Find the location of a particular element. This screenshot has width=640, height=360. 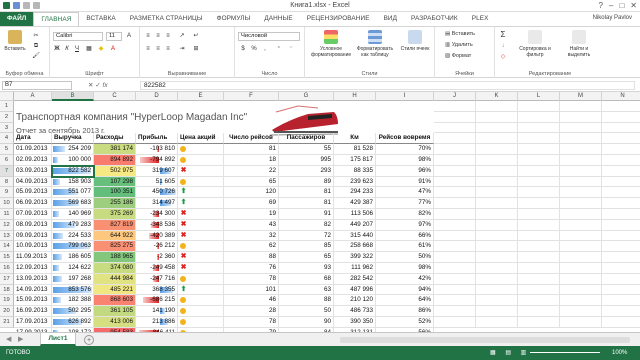

cell-D16: -249 458 is located at coordinates (157, 268).